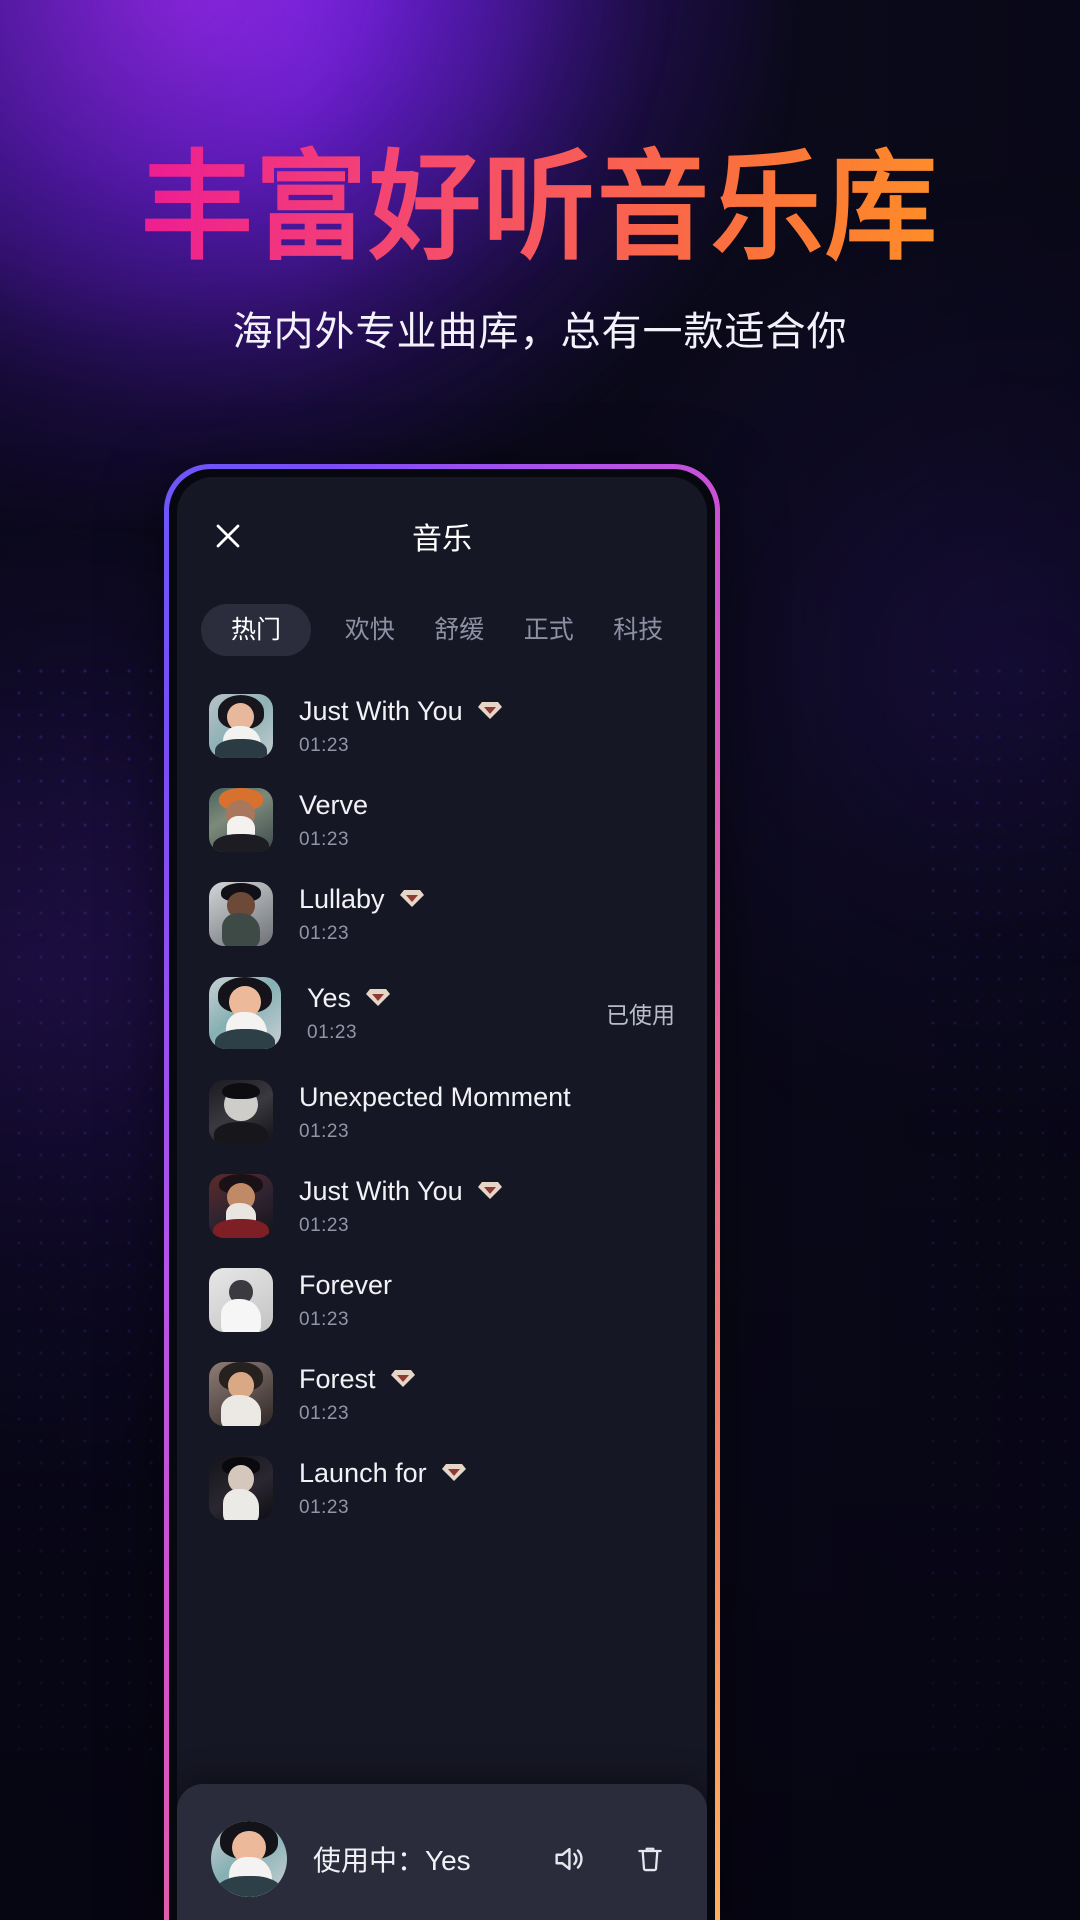  I want to click on song-meta: Forest 01:23, so click(481, 1394).